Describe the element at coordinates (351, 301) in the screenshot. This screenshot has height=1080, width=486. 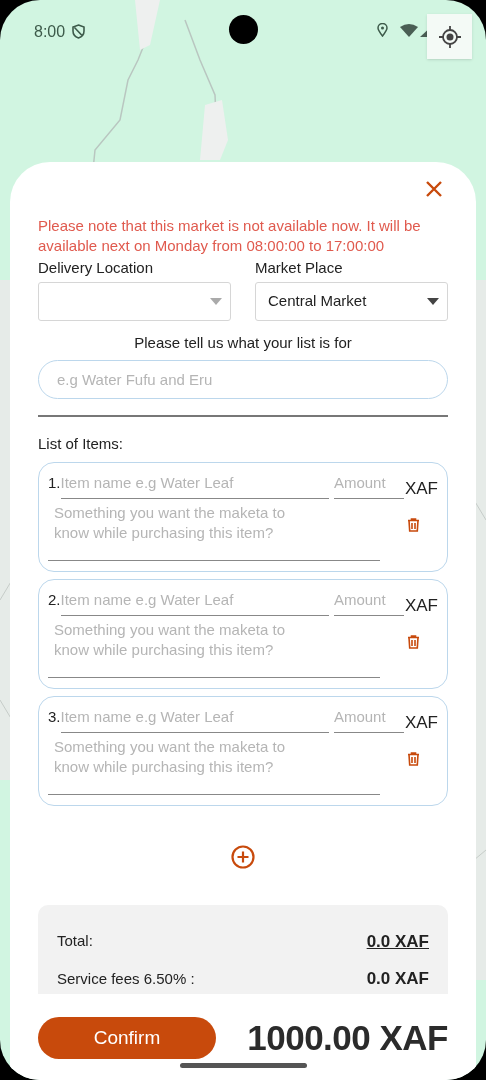
I see `dropdown-field: Central Market` at that location.